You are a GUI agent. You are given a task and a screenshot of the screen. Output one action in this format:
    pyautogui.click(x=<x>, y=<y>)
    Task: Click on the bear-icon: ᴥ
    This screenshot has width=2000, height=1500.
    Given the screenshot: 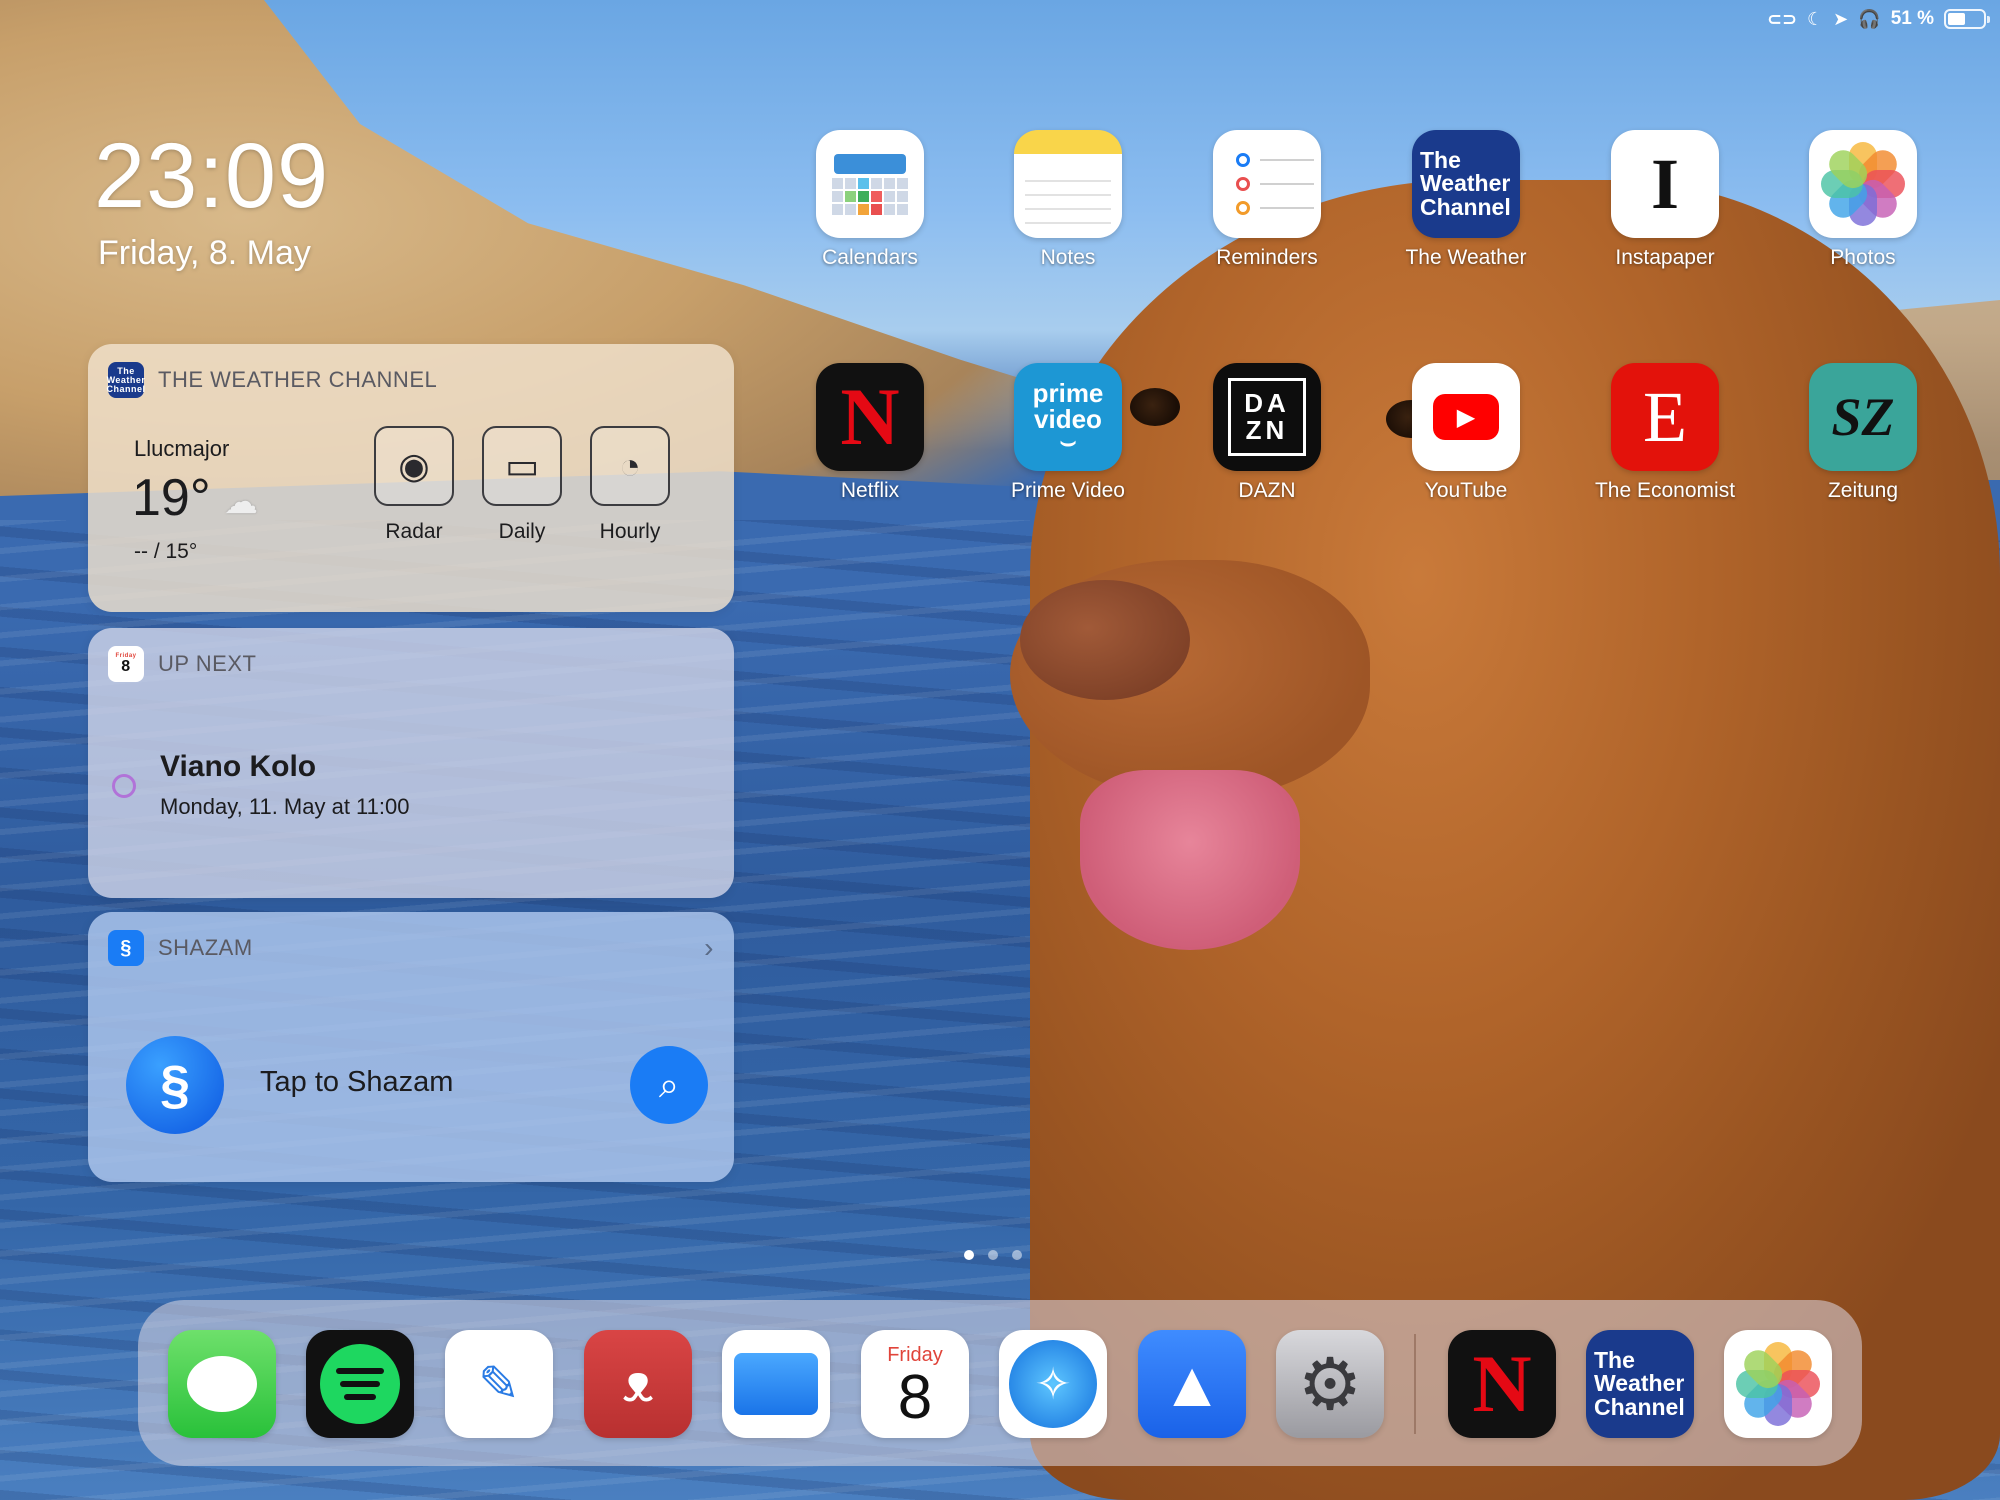 What is the action you would take?
    pyautogui.click(x=638, y=1384)
    